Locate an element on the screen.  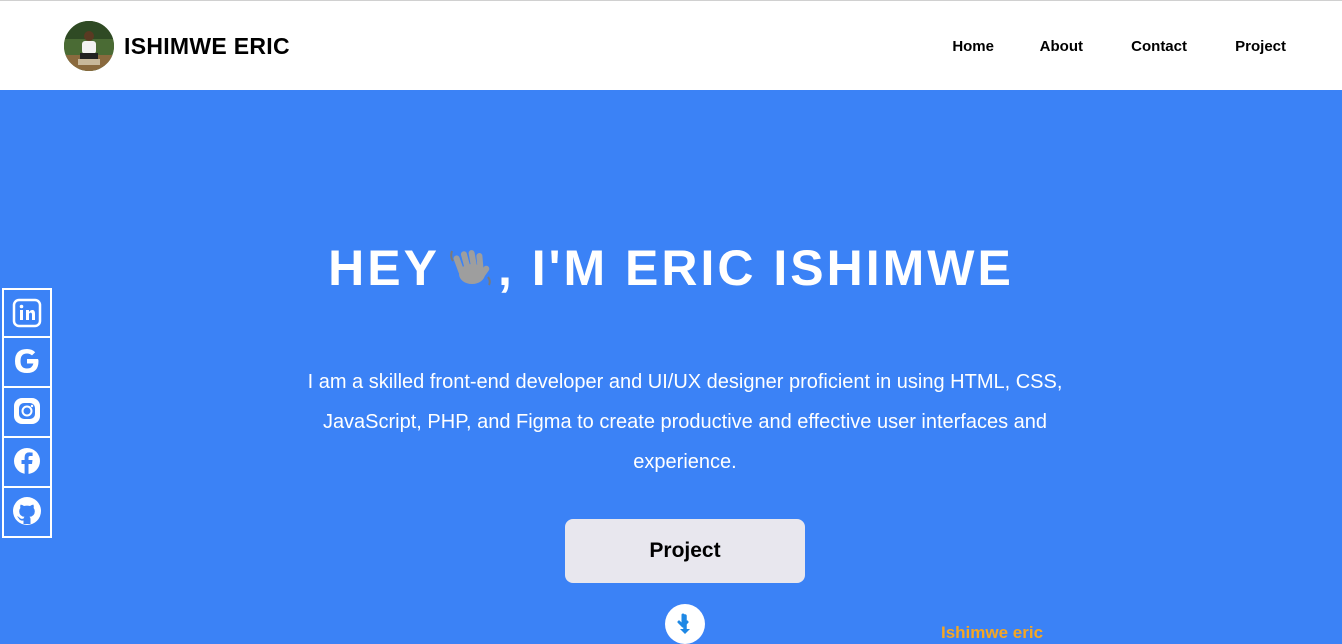
site-header: ISHIMWE ERIC Home About Contact Project is located at coordinates (671, 45).